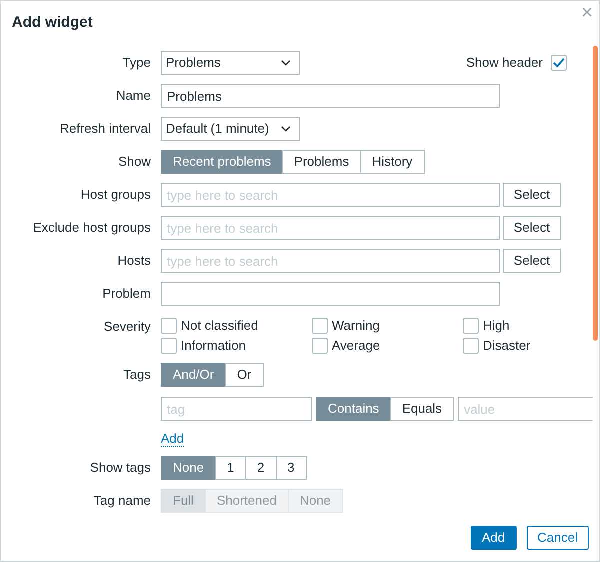 Image resolution: width=600 pixels, height=562 pixels. What do you see at coordinates (496, 326) in the screenshot?
I see `checkbox-label: High` at bounding box center [496, 326].